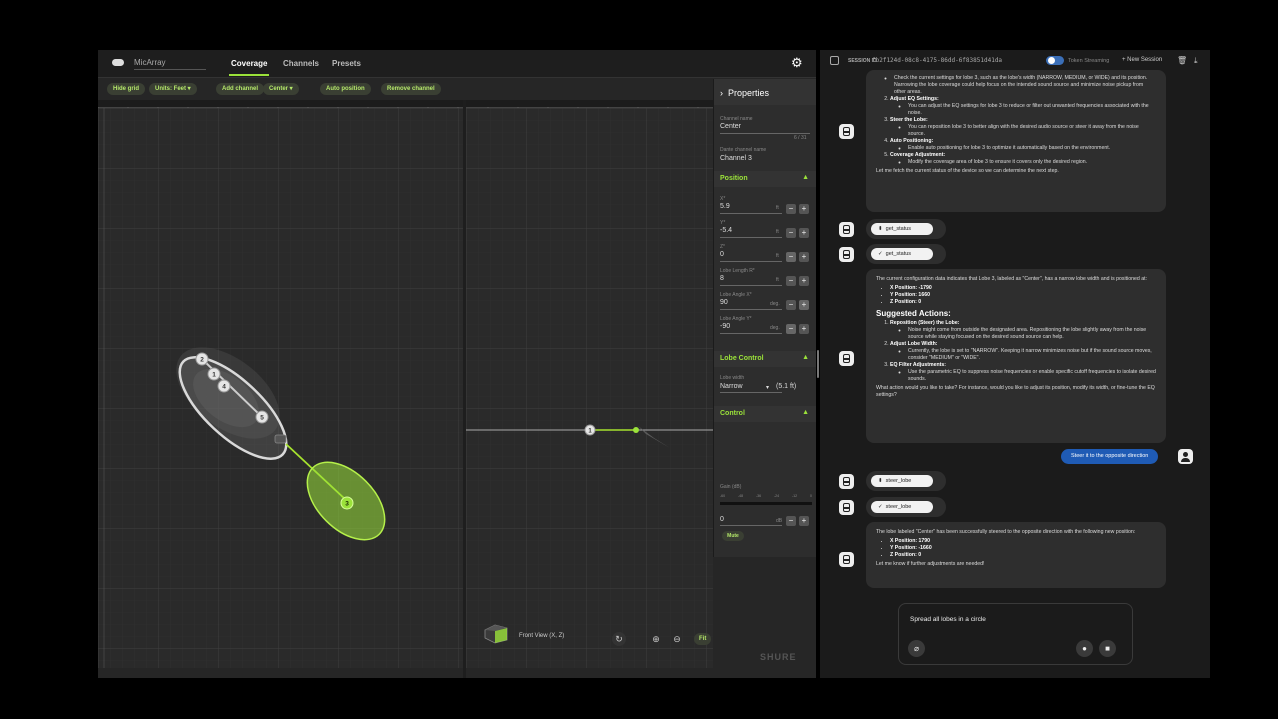  I want to click on remove-channel-button: Remove channel, so click(411, 89).